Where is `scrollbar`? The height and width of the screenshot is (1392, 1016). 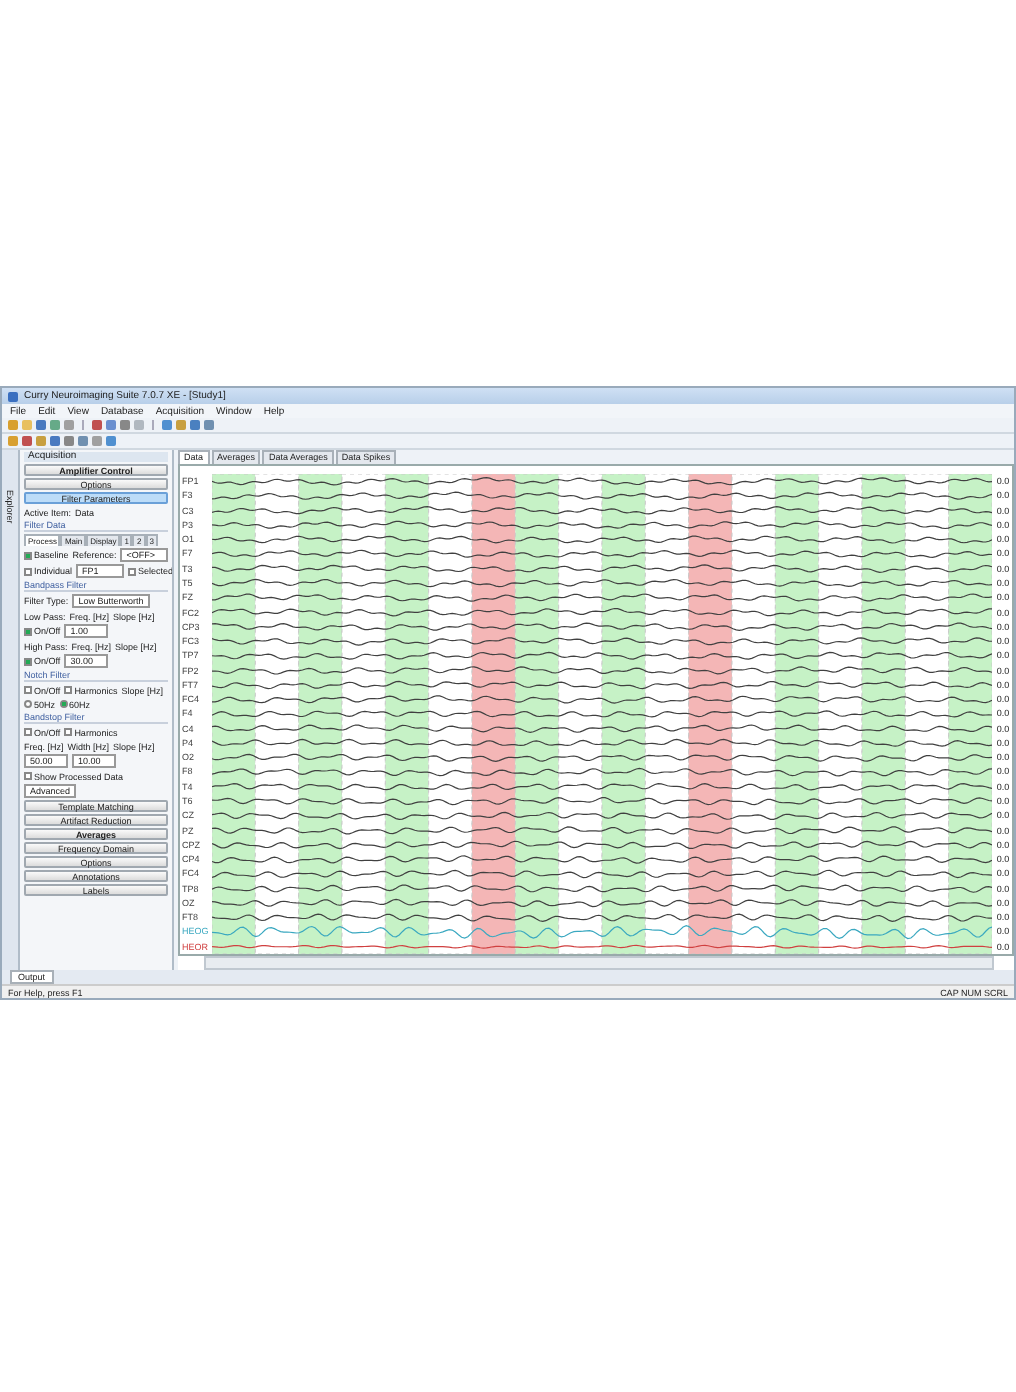
scrollbar is located at coordinates (599, 963).